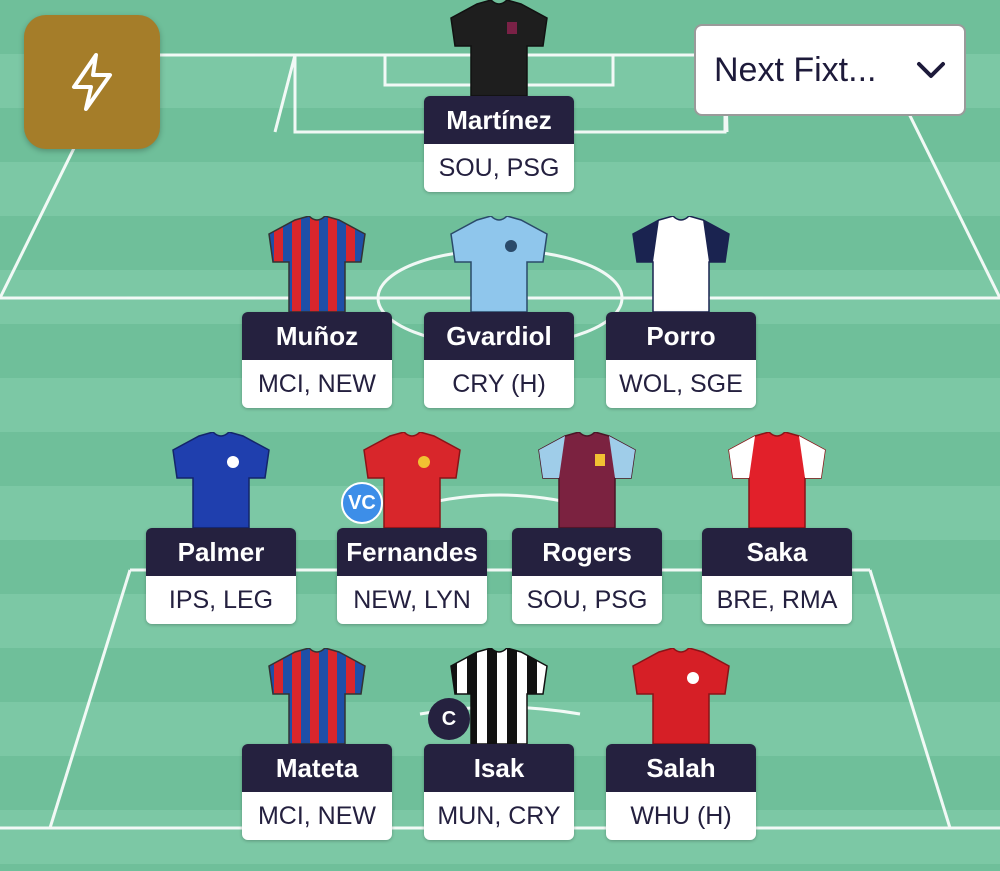 The width and height of the screenshot is (1000, 871). What do you see at coordinates (587, 480) in the screenshot?
I see `aston-villa-shirt-icon` at bounding box center [587, 480].